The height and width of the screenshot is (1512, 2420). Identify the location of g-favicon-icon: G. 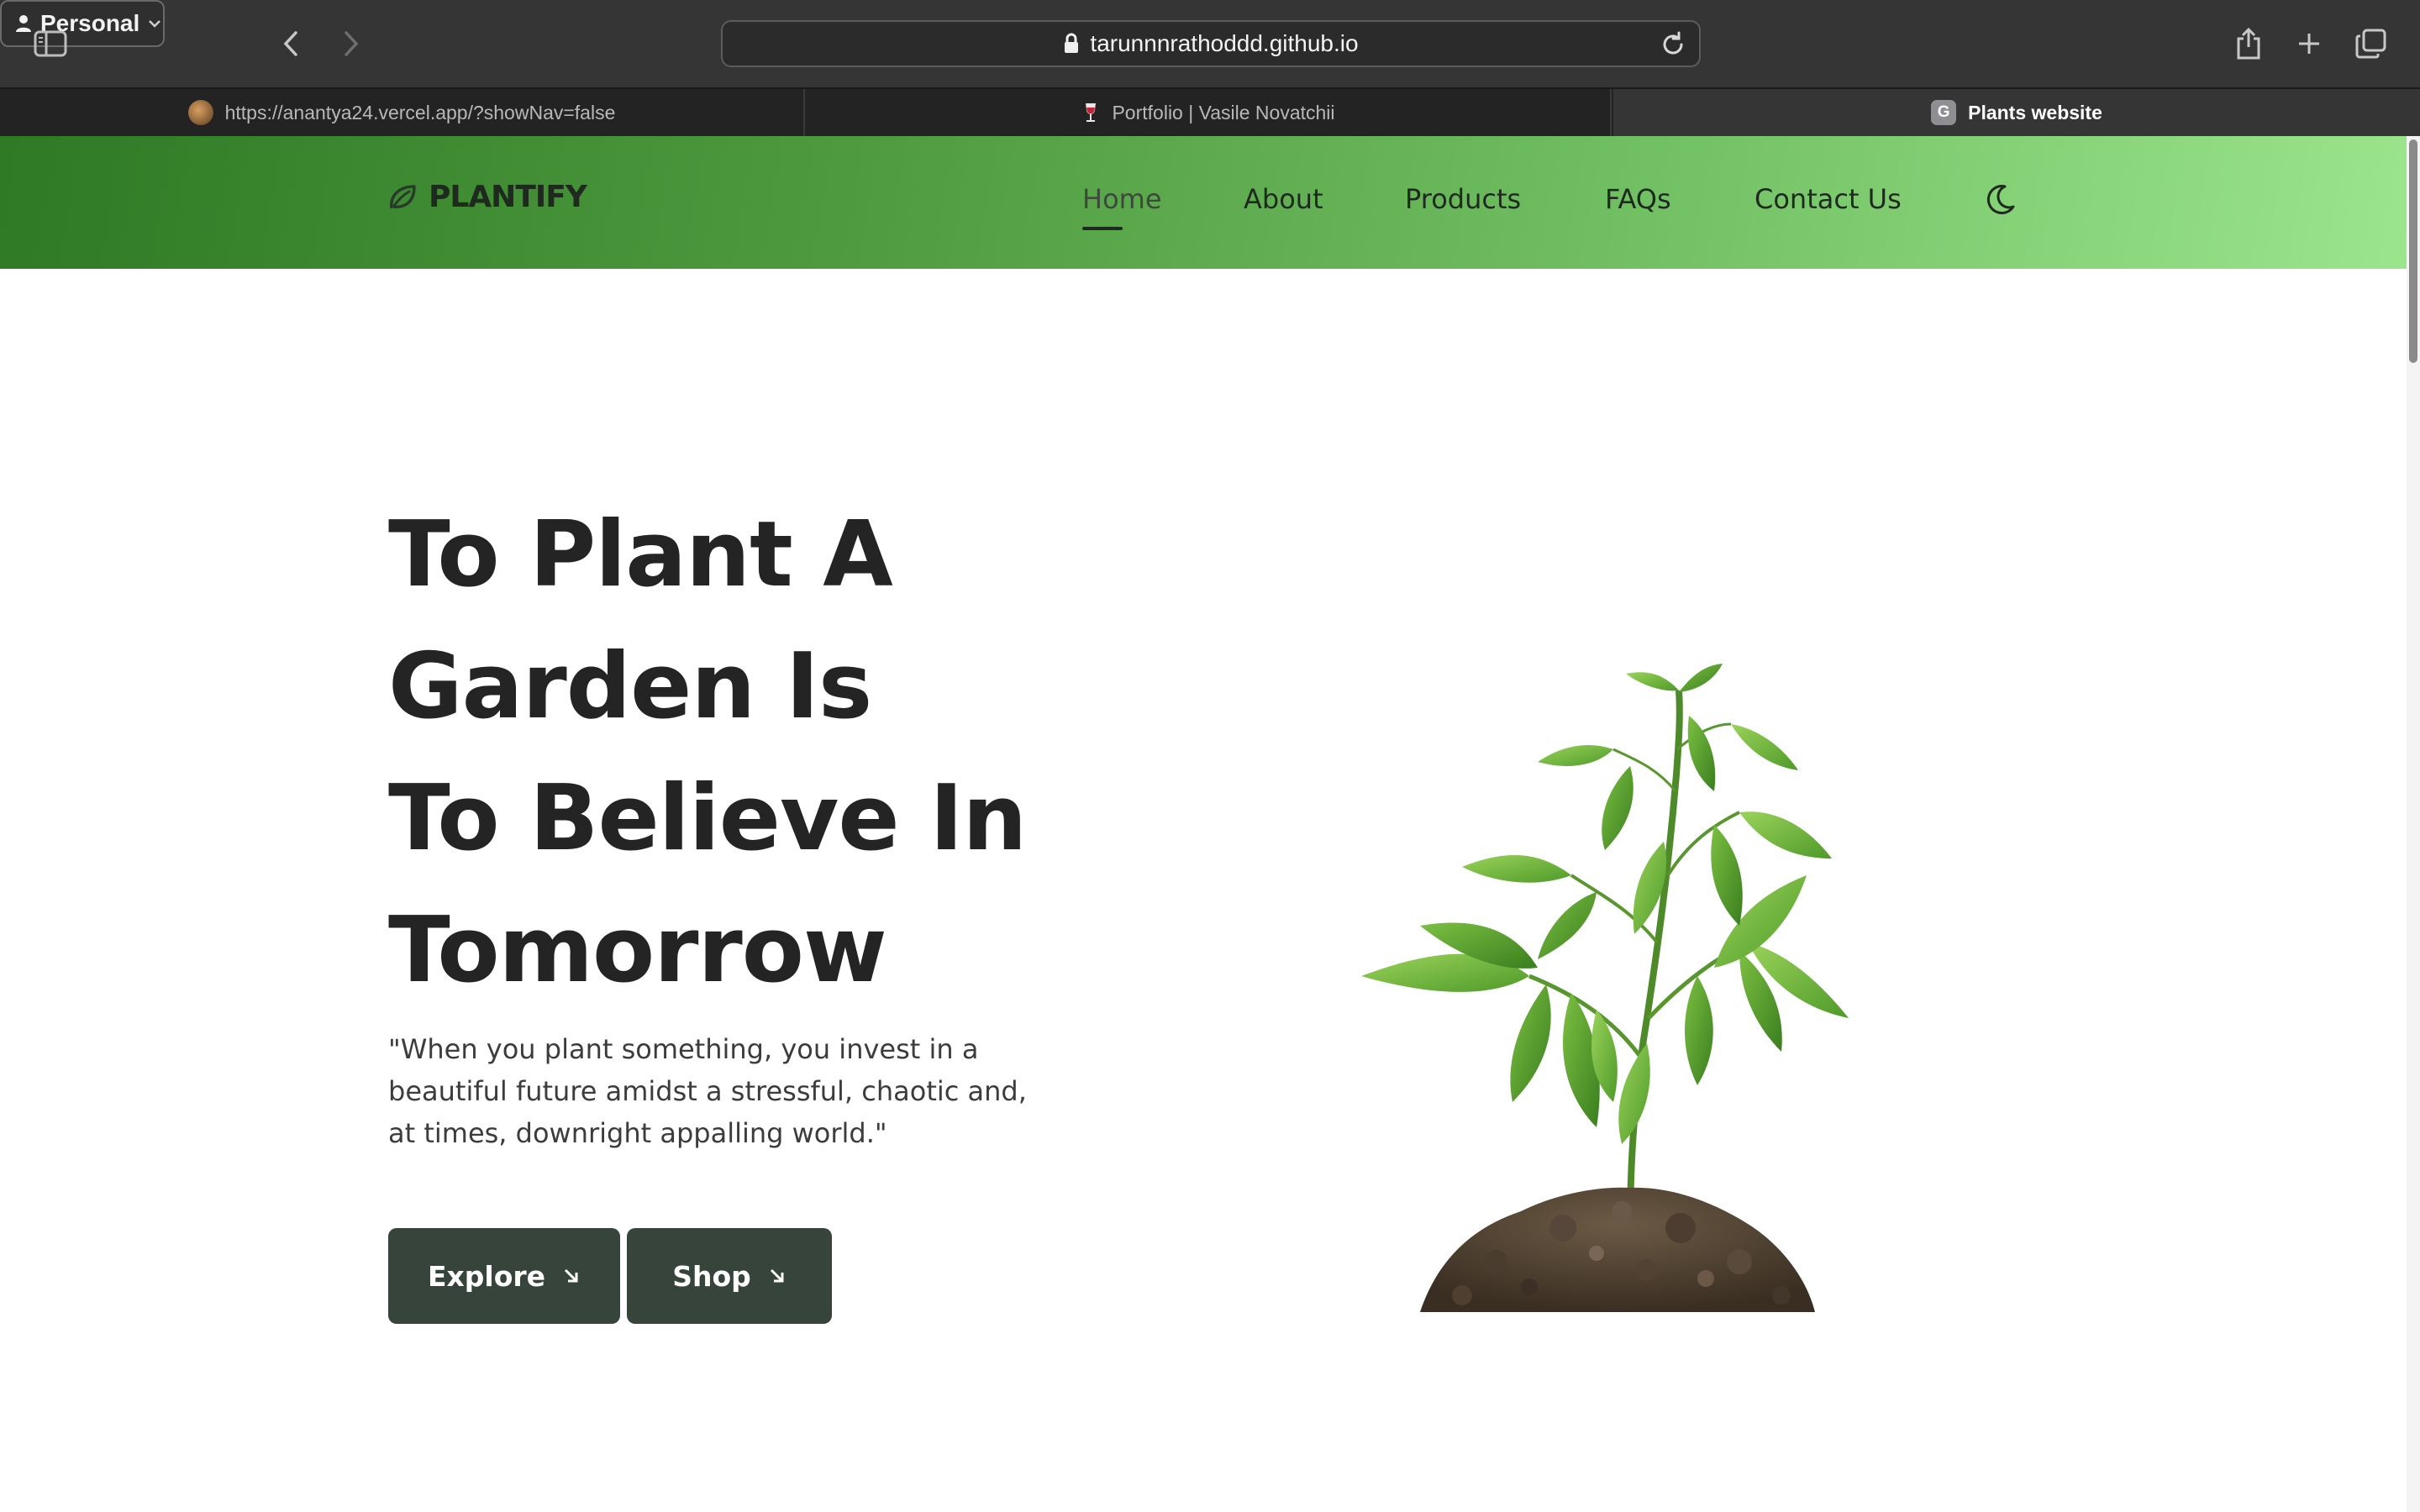
(1944, 112).